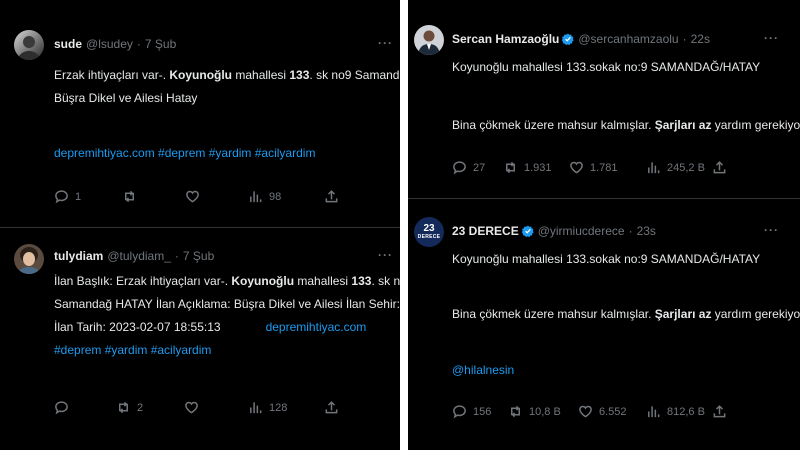 This screenshot has width=800, height=450. Describe the element at coordinates (267, 407) in the screenshot. I see `views-button: 128` at that location.